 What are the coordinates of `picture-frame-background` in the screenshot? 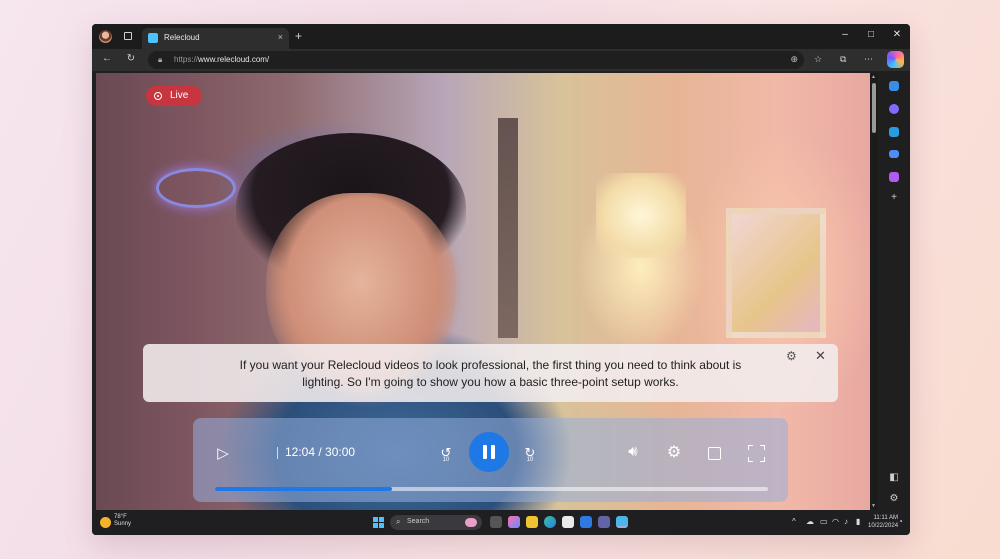 It's located at (776, 273).